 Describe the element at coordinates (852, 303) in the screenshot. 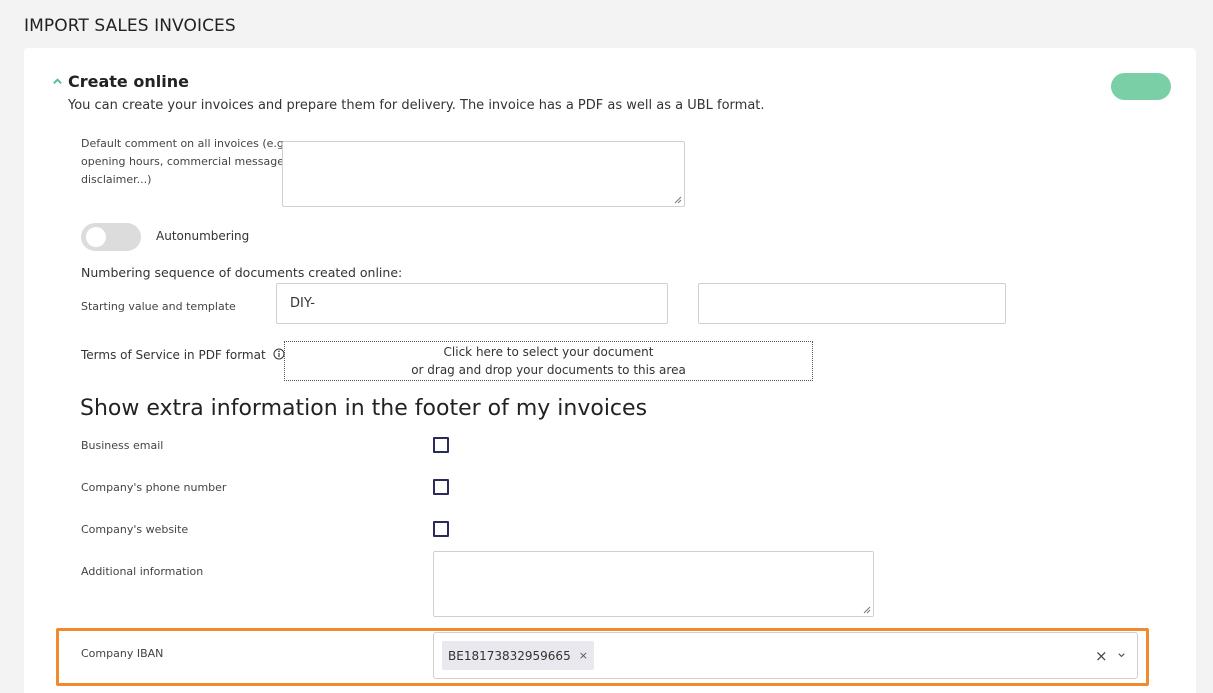

I see `template-input` at that location.